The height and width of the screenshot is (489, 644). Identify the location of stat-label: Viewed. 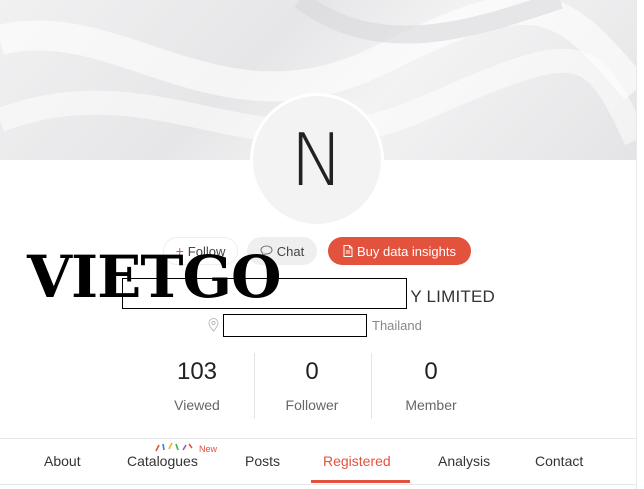
(197, 405).